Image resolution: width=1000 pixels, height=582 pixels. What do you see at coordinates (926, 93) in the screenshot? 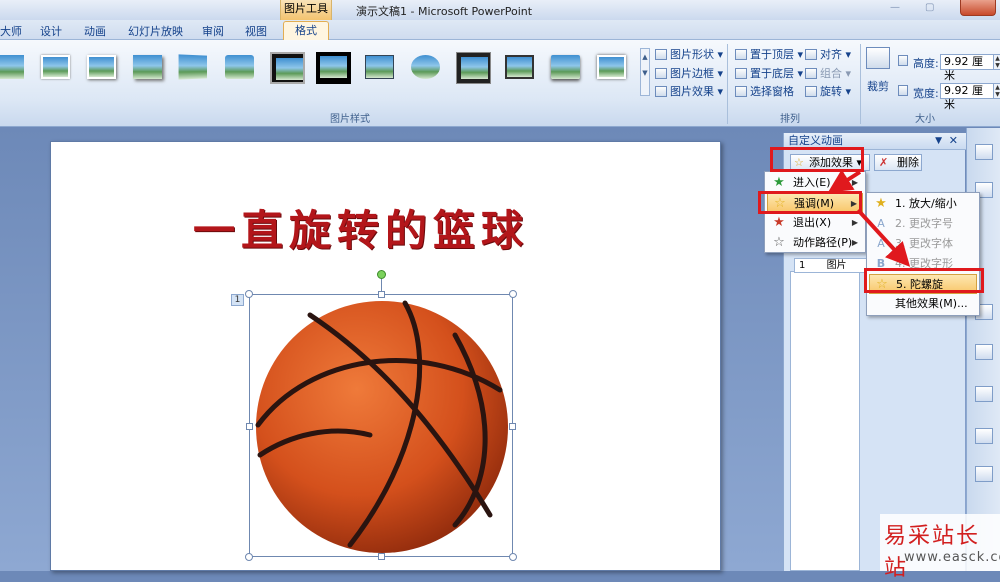
I see `width-label: 宽度:` at bounding box center [926, 93].